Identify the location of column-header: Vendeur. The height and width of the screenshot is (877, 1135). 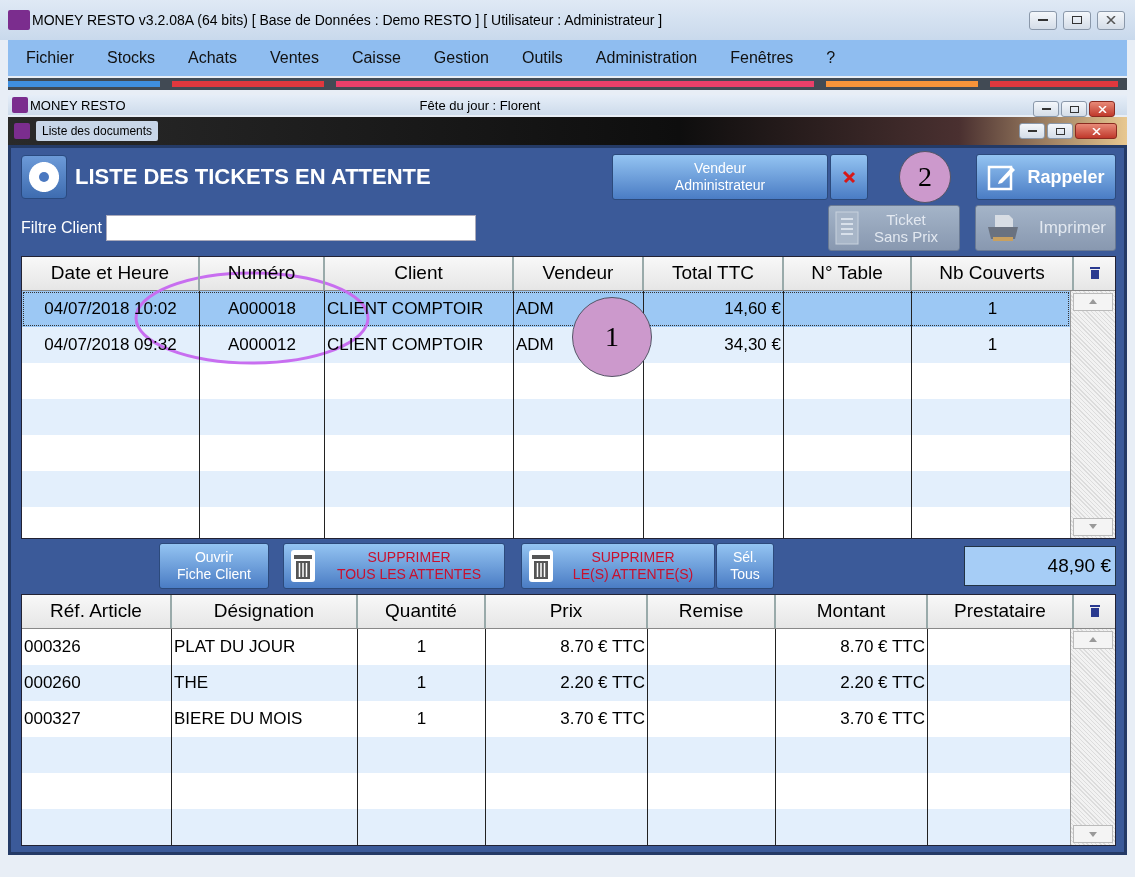
(579, 273).